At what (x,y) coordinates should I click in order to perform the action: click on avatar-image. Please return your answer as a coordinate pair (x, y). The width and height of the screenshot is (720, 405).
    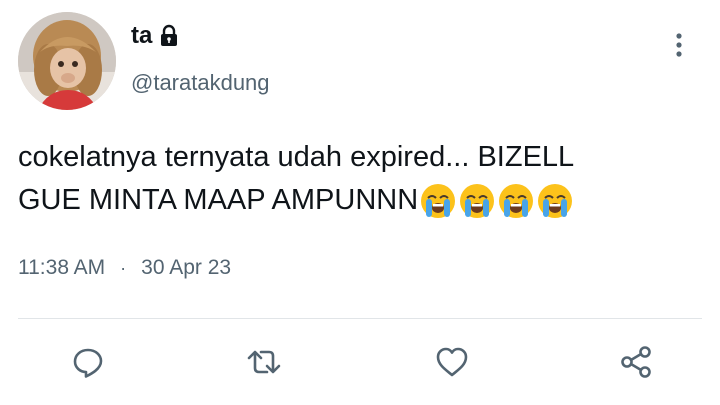
    Looking at the image, I should click on (67, 61).